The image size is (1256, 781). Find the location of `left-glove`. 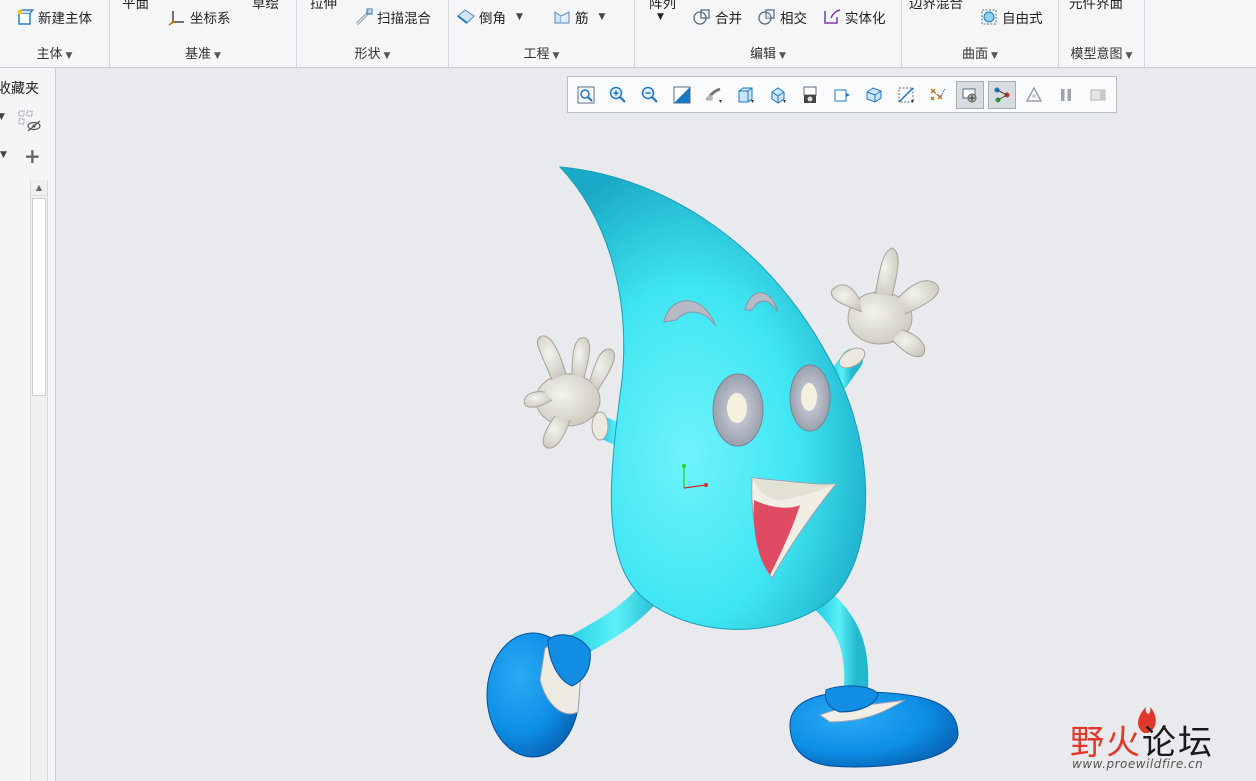

left-glove is located at coordinates (569, 392).